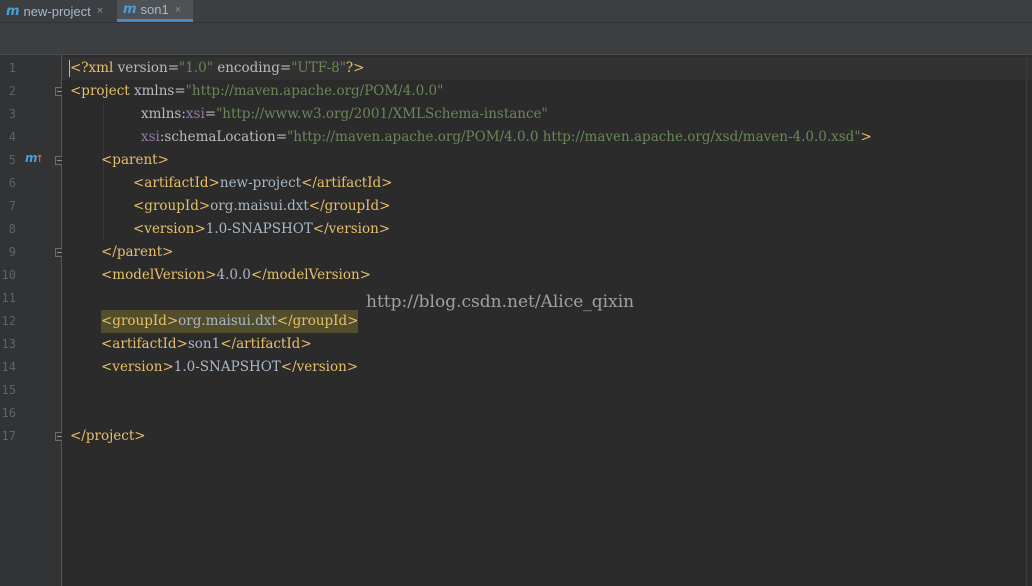 This screenshot has height=586, width=1032. What do you see at coordinates (8, 413) in the screenshot?
I see `line-number: 16` at bounding box center [8, 413].